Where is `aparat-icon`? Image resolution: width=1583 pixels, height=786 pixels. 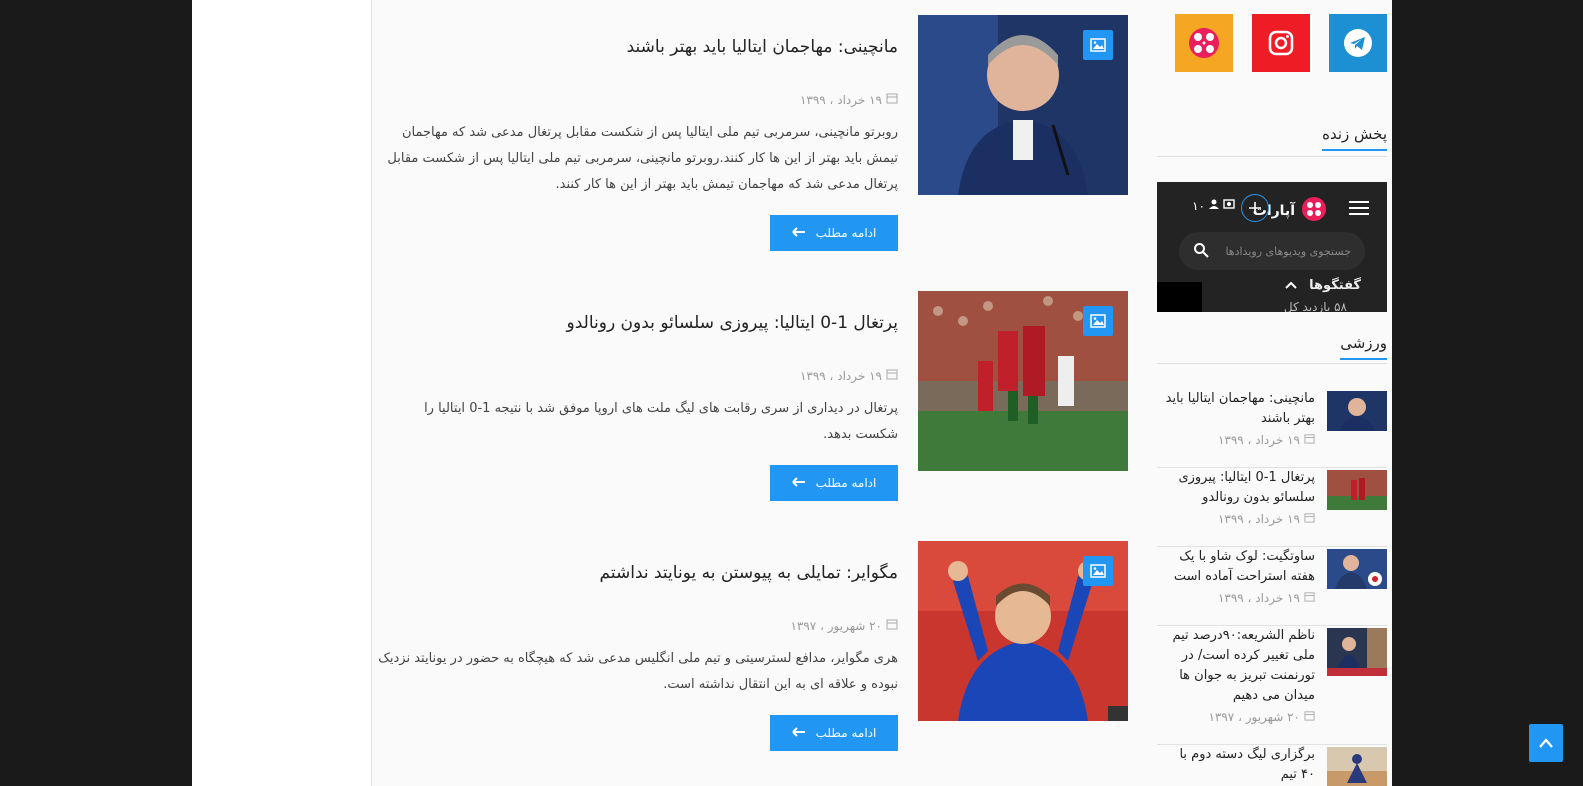 aparat-icon is located at coordinates (1204, 43).